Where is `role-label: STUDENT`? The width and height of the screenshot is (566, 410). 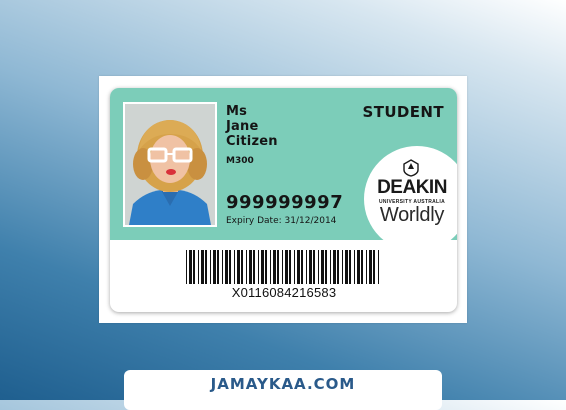 role-label: STUDENT is located at coordinates (403, 112).